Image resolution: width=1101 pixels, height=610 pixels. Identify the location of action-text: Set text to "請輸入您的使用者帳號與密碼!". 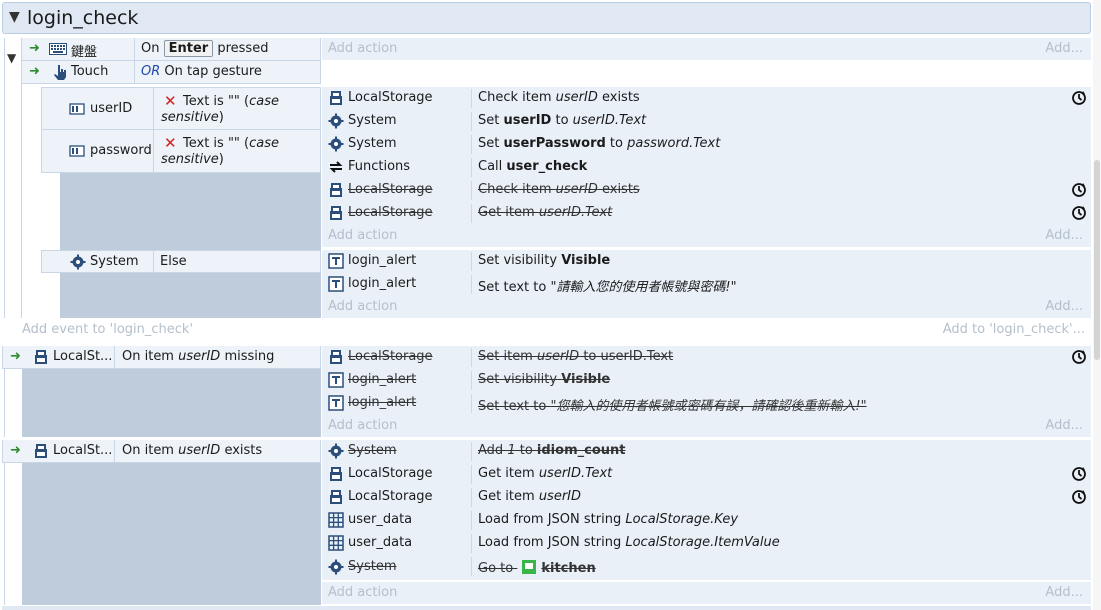
(607, 287).